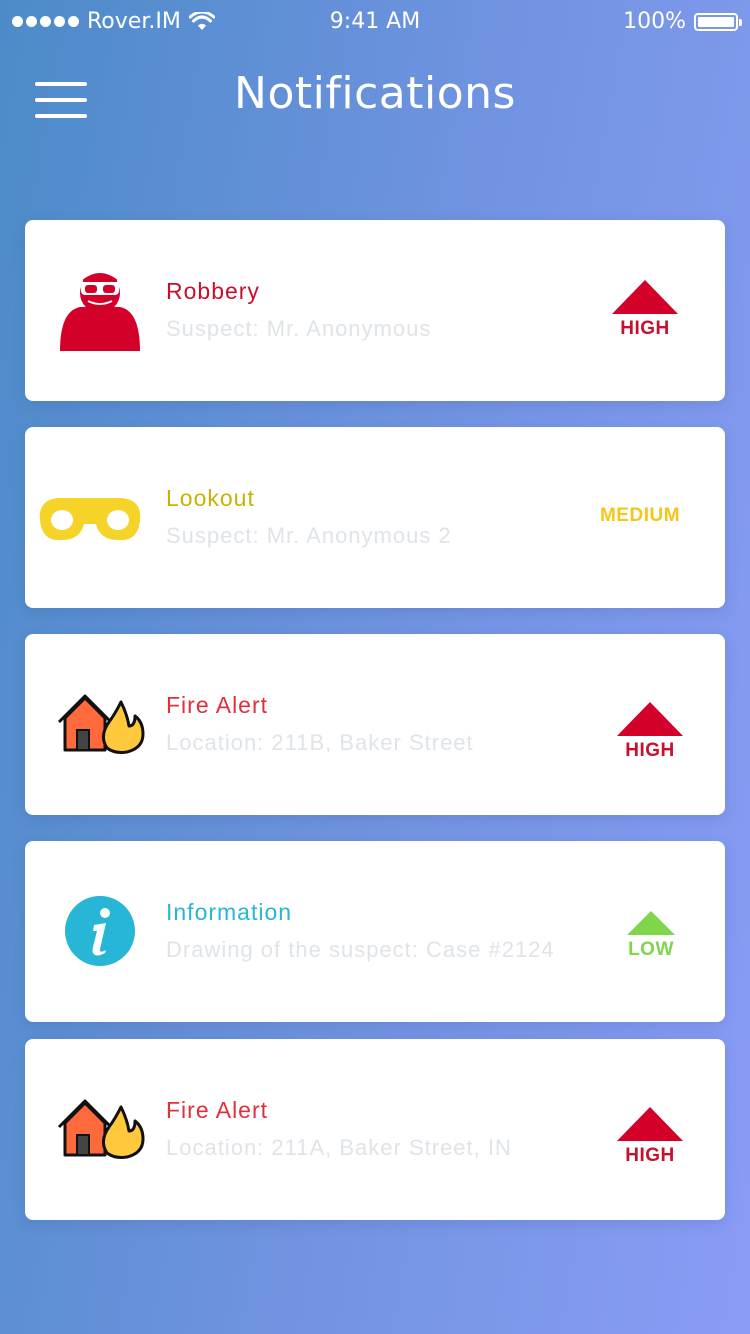 The width and height of the screenshot is (750, 1334). I want to click on header: Notifications, so click(375, 100).